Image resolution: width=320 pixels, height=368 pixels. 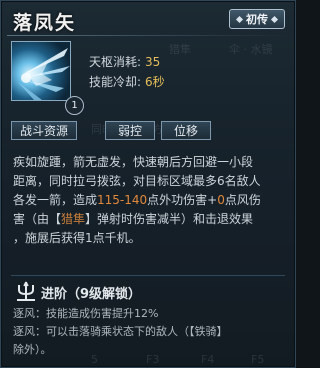 What do you see at coordinates (44, 130) in the screenshot?
I see `tag-combat-resource: 战斗资源` at bounding box center [44, 130].